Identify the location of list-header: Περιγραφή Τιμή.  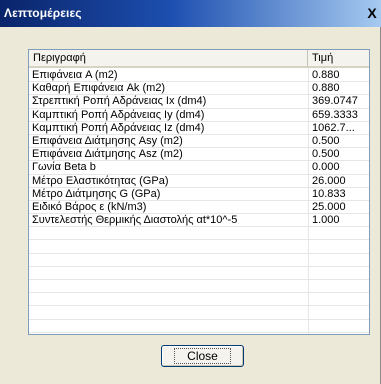
(199, 59).